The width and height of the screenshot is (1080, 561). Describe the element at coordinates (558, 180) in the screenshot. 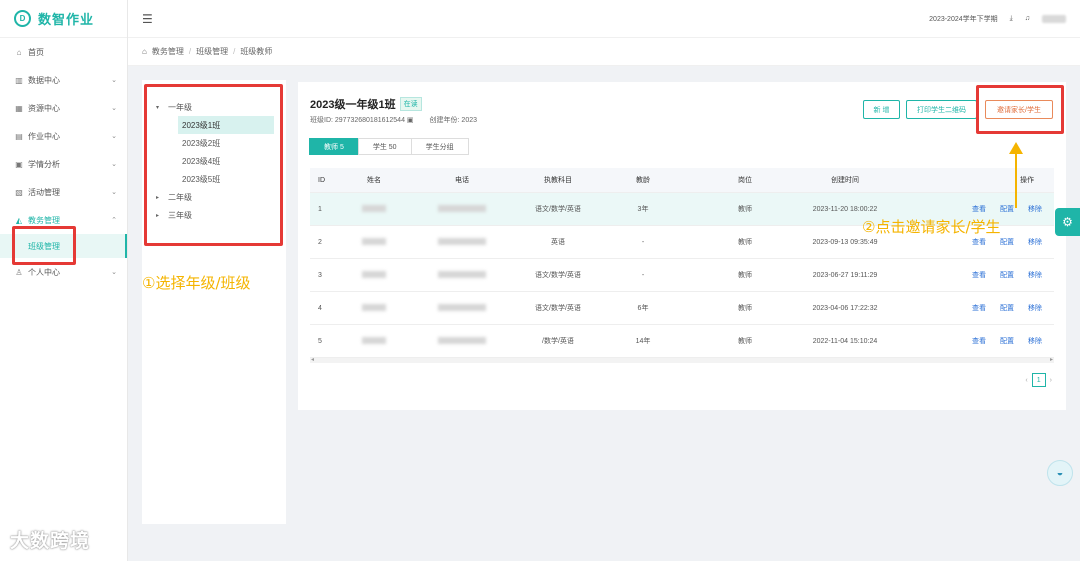

I see `column-header: 执教科目` at that location.